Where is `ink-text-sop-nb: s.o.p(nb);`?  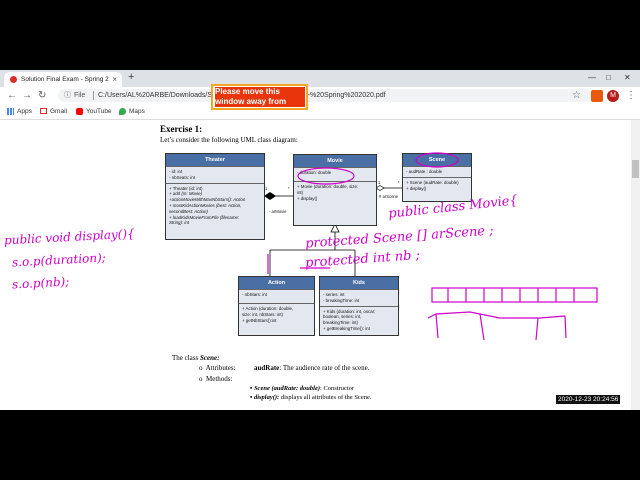 ink-text-sop-nb: s.o.p(nb); is located at coordinates (40, 283).